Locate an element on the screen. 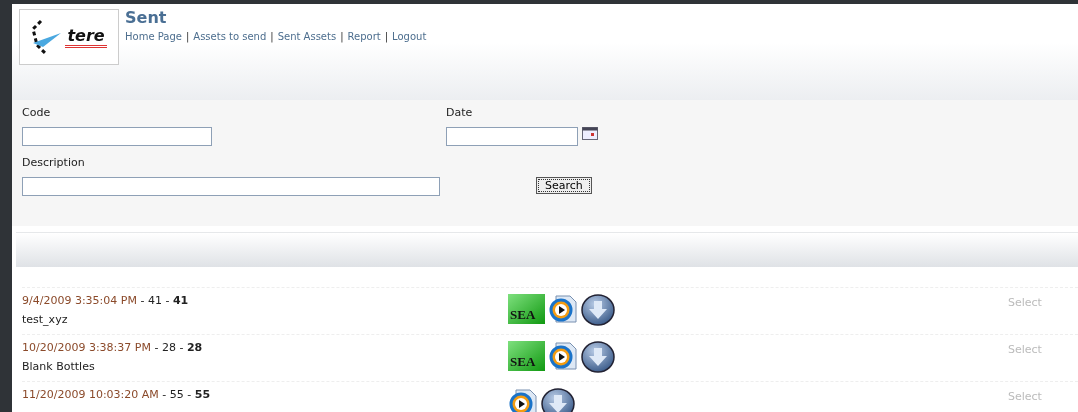 Image resolution: width=1078 pixels, height=412 pixels. description-label: Description is located at coordinates (54, 162).